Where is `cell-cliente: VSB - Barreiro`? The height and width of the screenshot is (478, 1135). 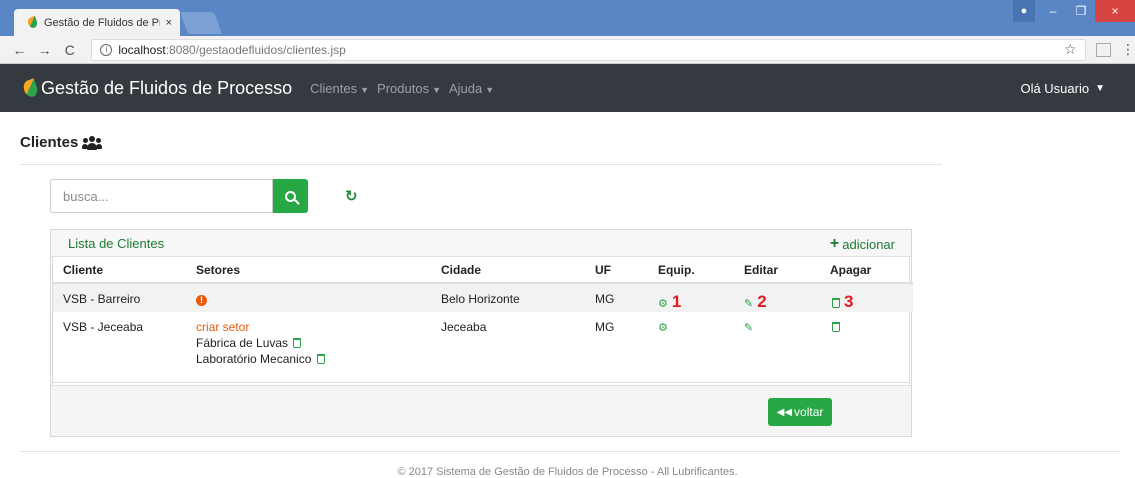
cell-cliente: VSB - Barreiro is located at coordinates (119, 297).